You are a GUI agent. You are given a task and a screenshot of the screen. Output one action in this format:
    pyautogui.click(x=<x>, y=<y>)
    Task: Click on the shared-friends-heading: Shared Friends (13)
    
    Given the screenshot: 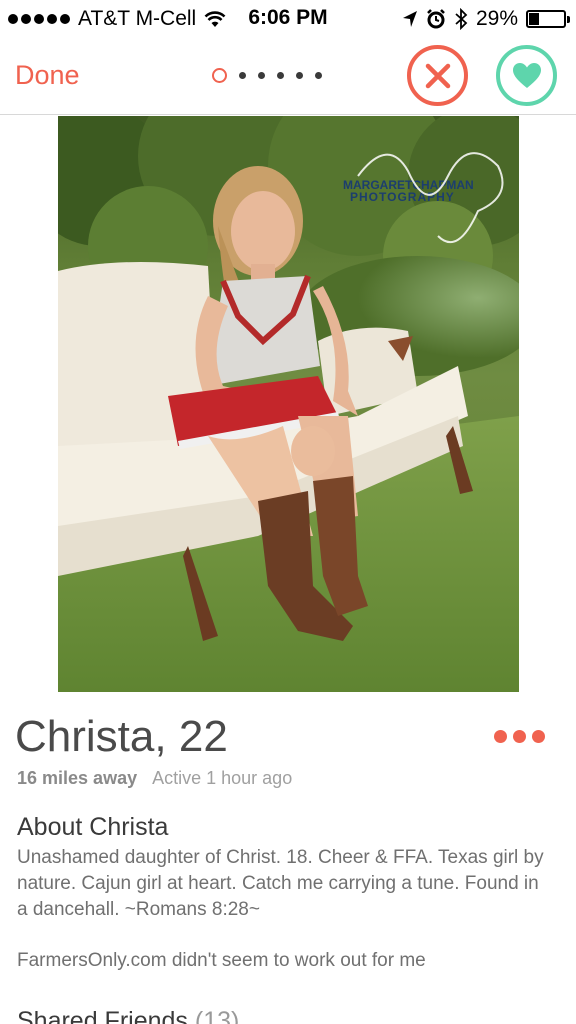 What is the action you would take?
    pyautogui.click(x=128, y=1015)
    